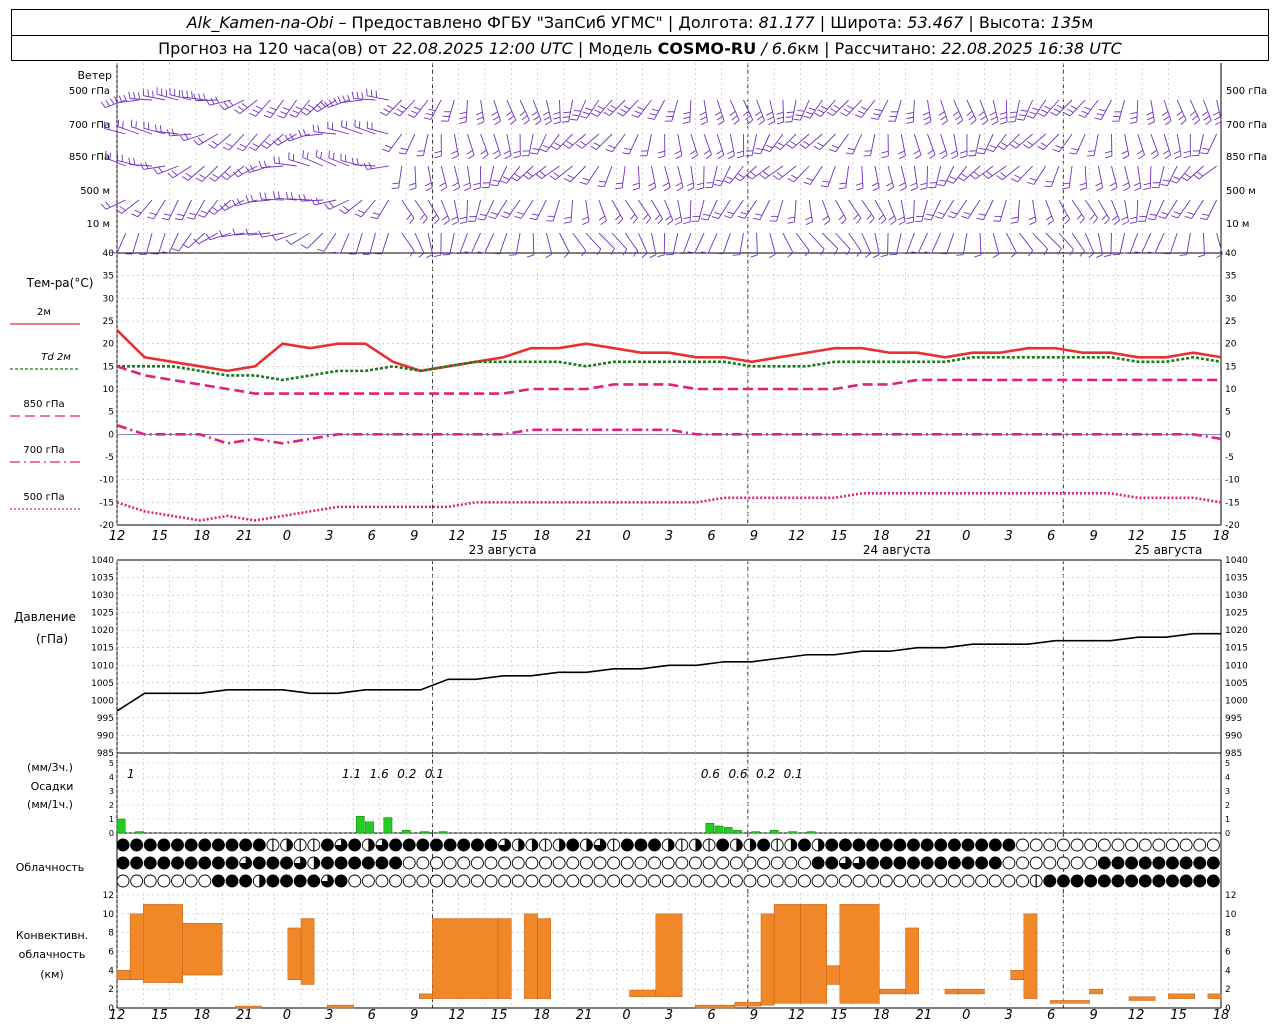  Describe the element at coordinates (244, 536) in the screenshot. I see `temp-hour-label: 21` at that location.